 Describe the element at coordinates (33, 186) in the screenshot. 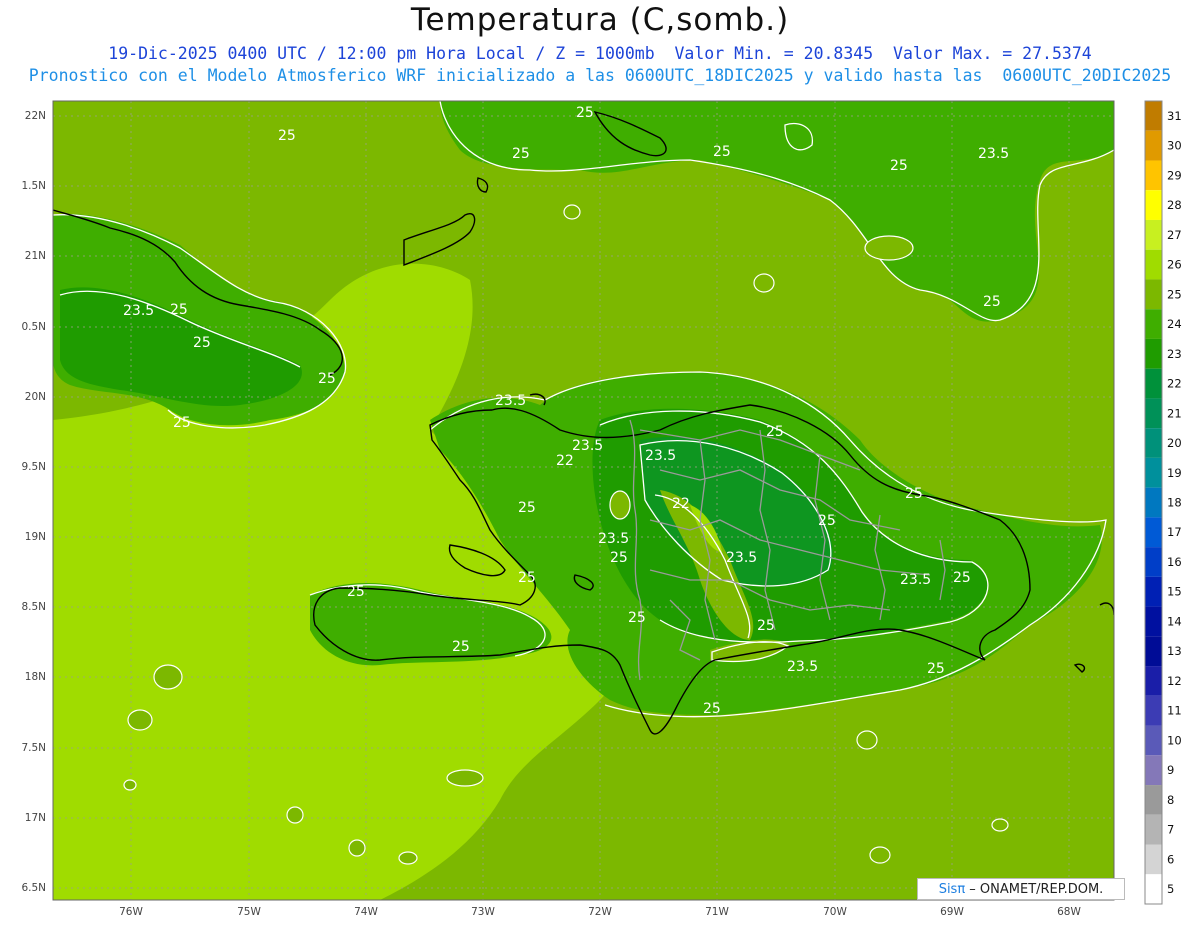

I see `lat-label: 1.5N` at that location.